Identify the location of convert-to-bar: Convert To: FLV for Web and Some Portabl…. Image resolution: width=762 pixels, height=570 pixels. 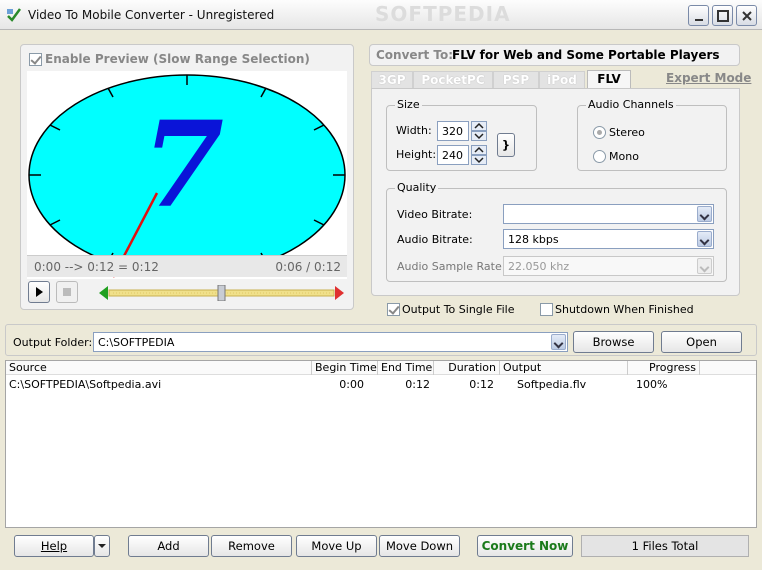
(554, 55).